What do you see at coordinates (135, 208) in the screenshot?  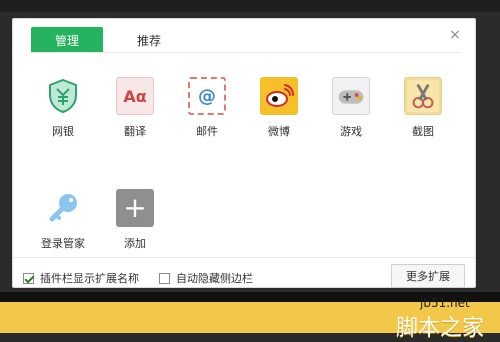 I see `add-icon: +` at bounding box center [135, 208].